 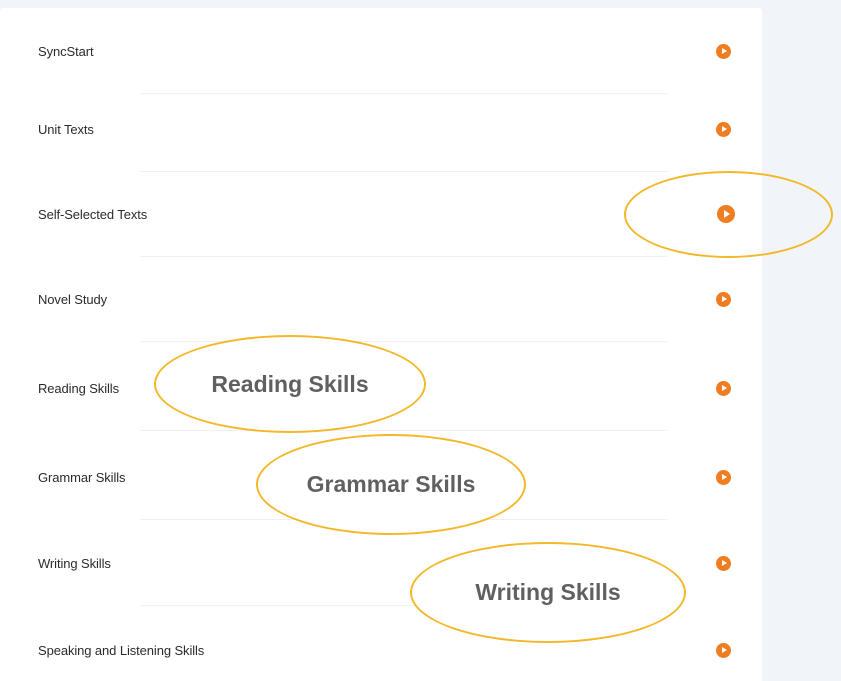 What do you see at coordinates (121, 650) in the screenshot?
I see `menu-item-label: Speaking and Listening Skills` at bounding box center [121, 650].